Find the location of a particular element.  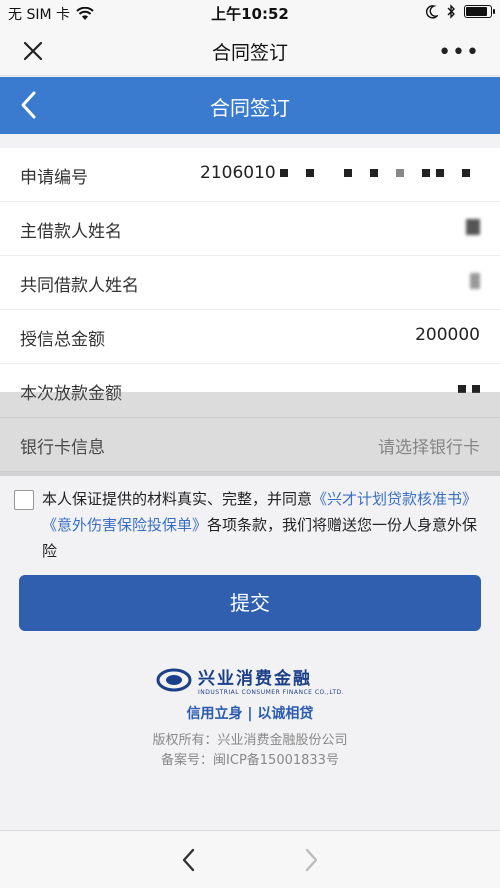

application-no-value: 2106010 is located at coordinates (335, 173).